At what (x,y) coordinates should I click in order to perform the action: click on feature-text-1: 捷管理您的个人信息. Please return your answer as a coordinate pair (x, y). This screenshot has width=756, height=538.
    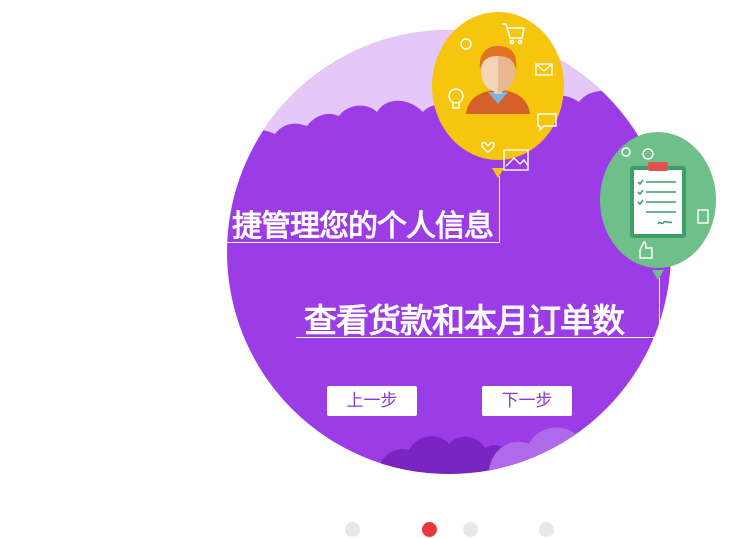
    Looking at the image, I should click on (363, 226).